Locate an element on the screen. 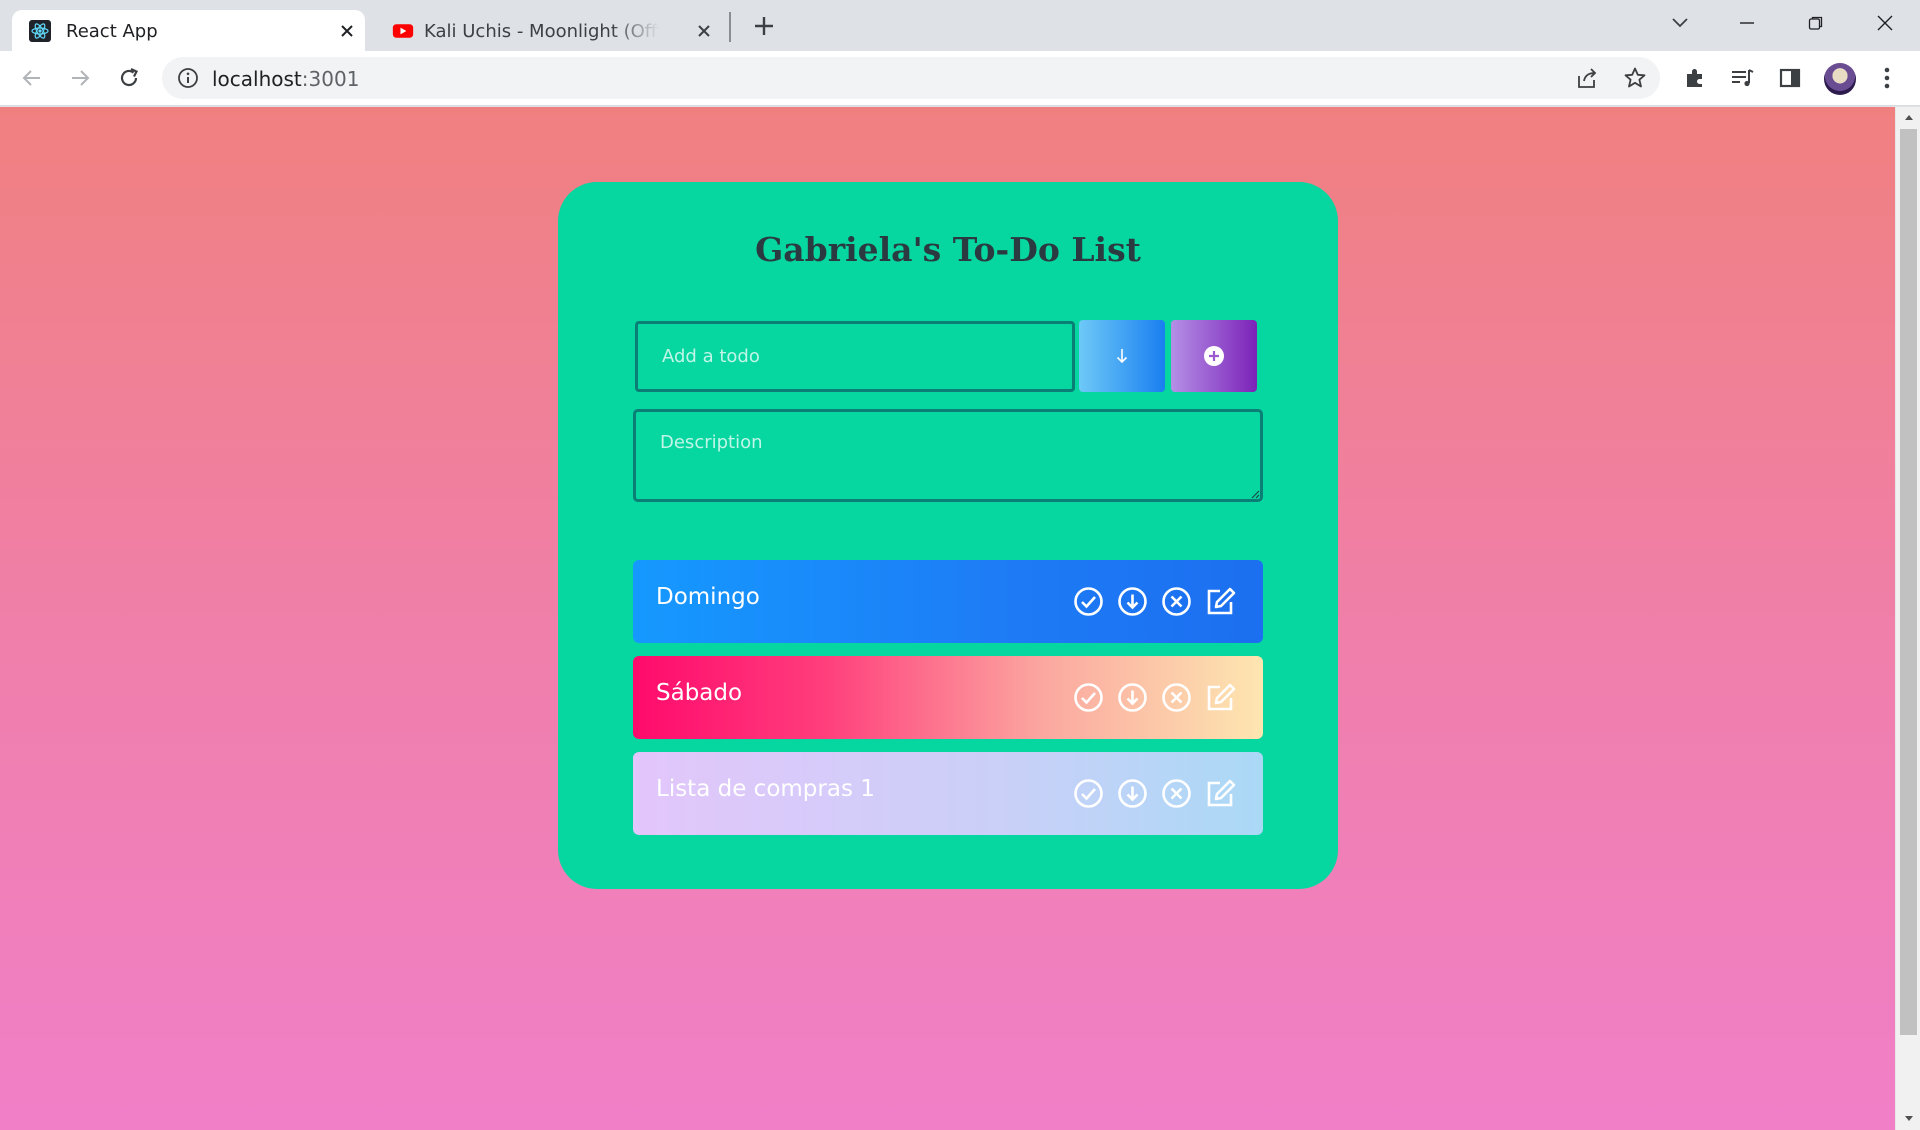 Image resolution: width=1920 pixels, height=1130 pixels. sort-button is located at coordinates (1122, 356).